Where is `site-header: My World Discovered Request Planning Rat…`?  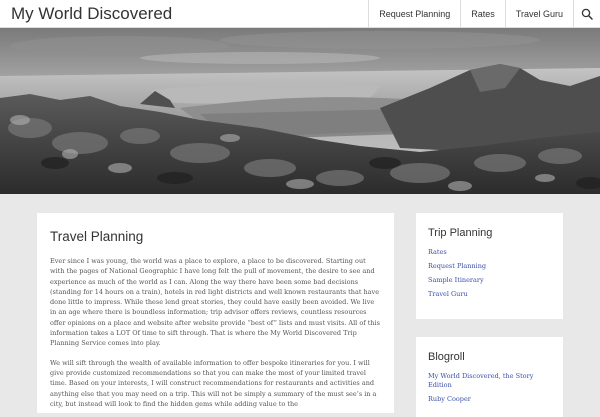 site-header: My World Discovered Request Planning Rat… is located at coordinates (300, 14).